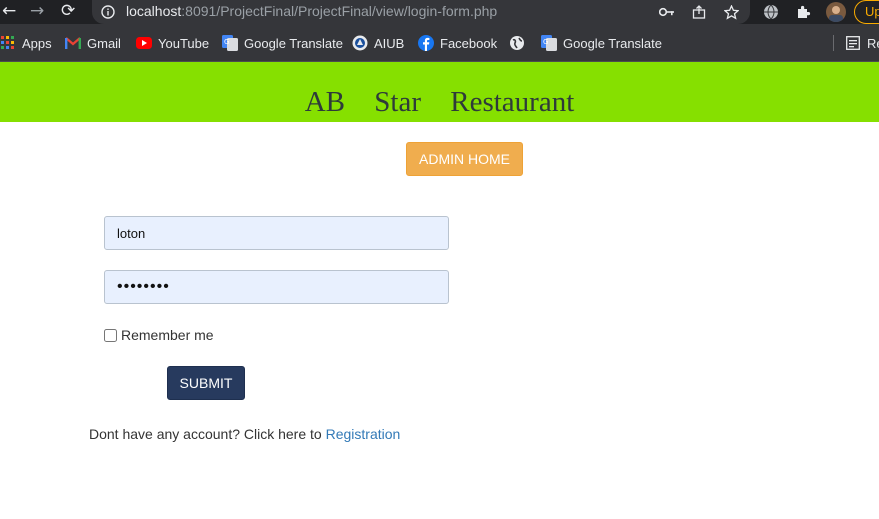 This screenshot has width=879, height=519. What do you see at coordinates (803, 12) in the screenshot?
I see `extensions-puzzle-icon` at bounding box center [803, 12].